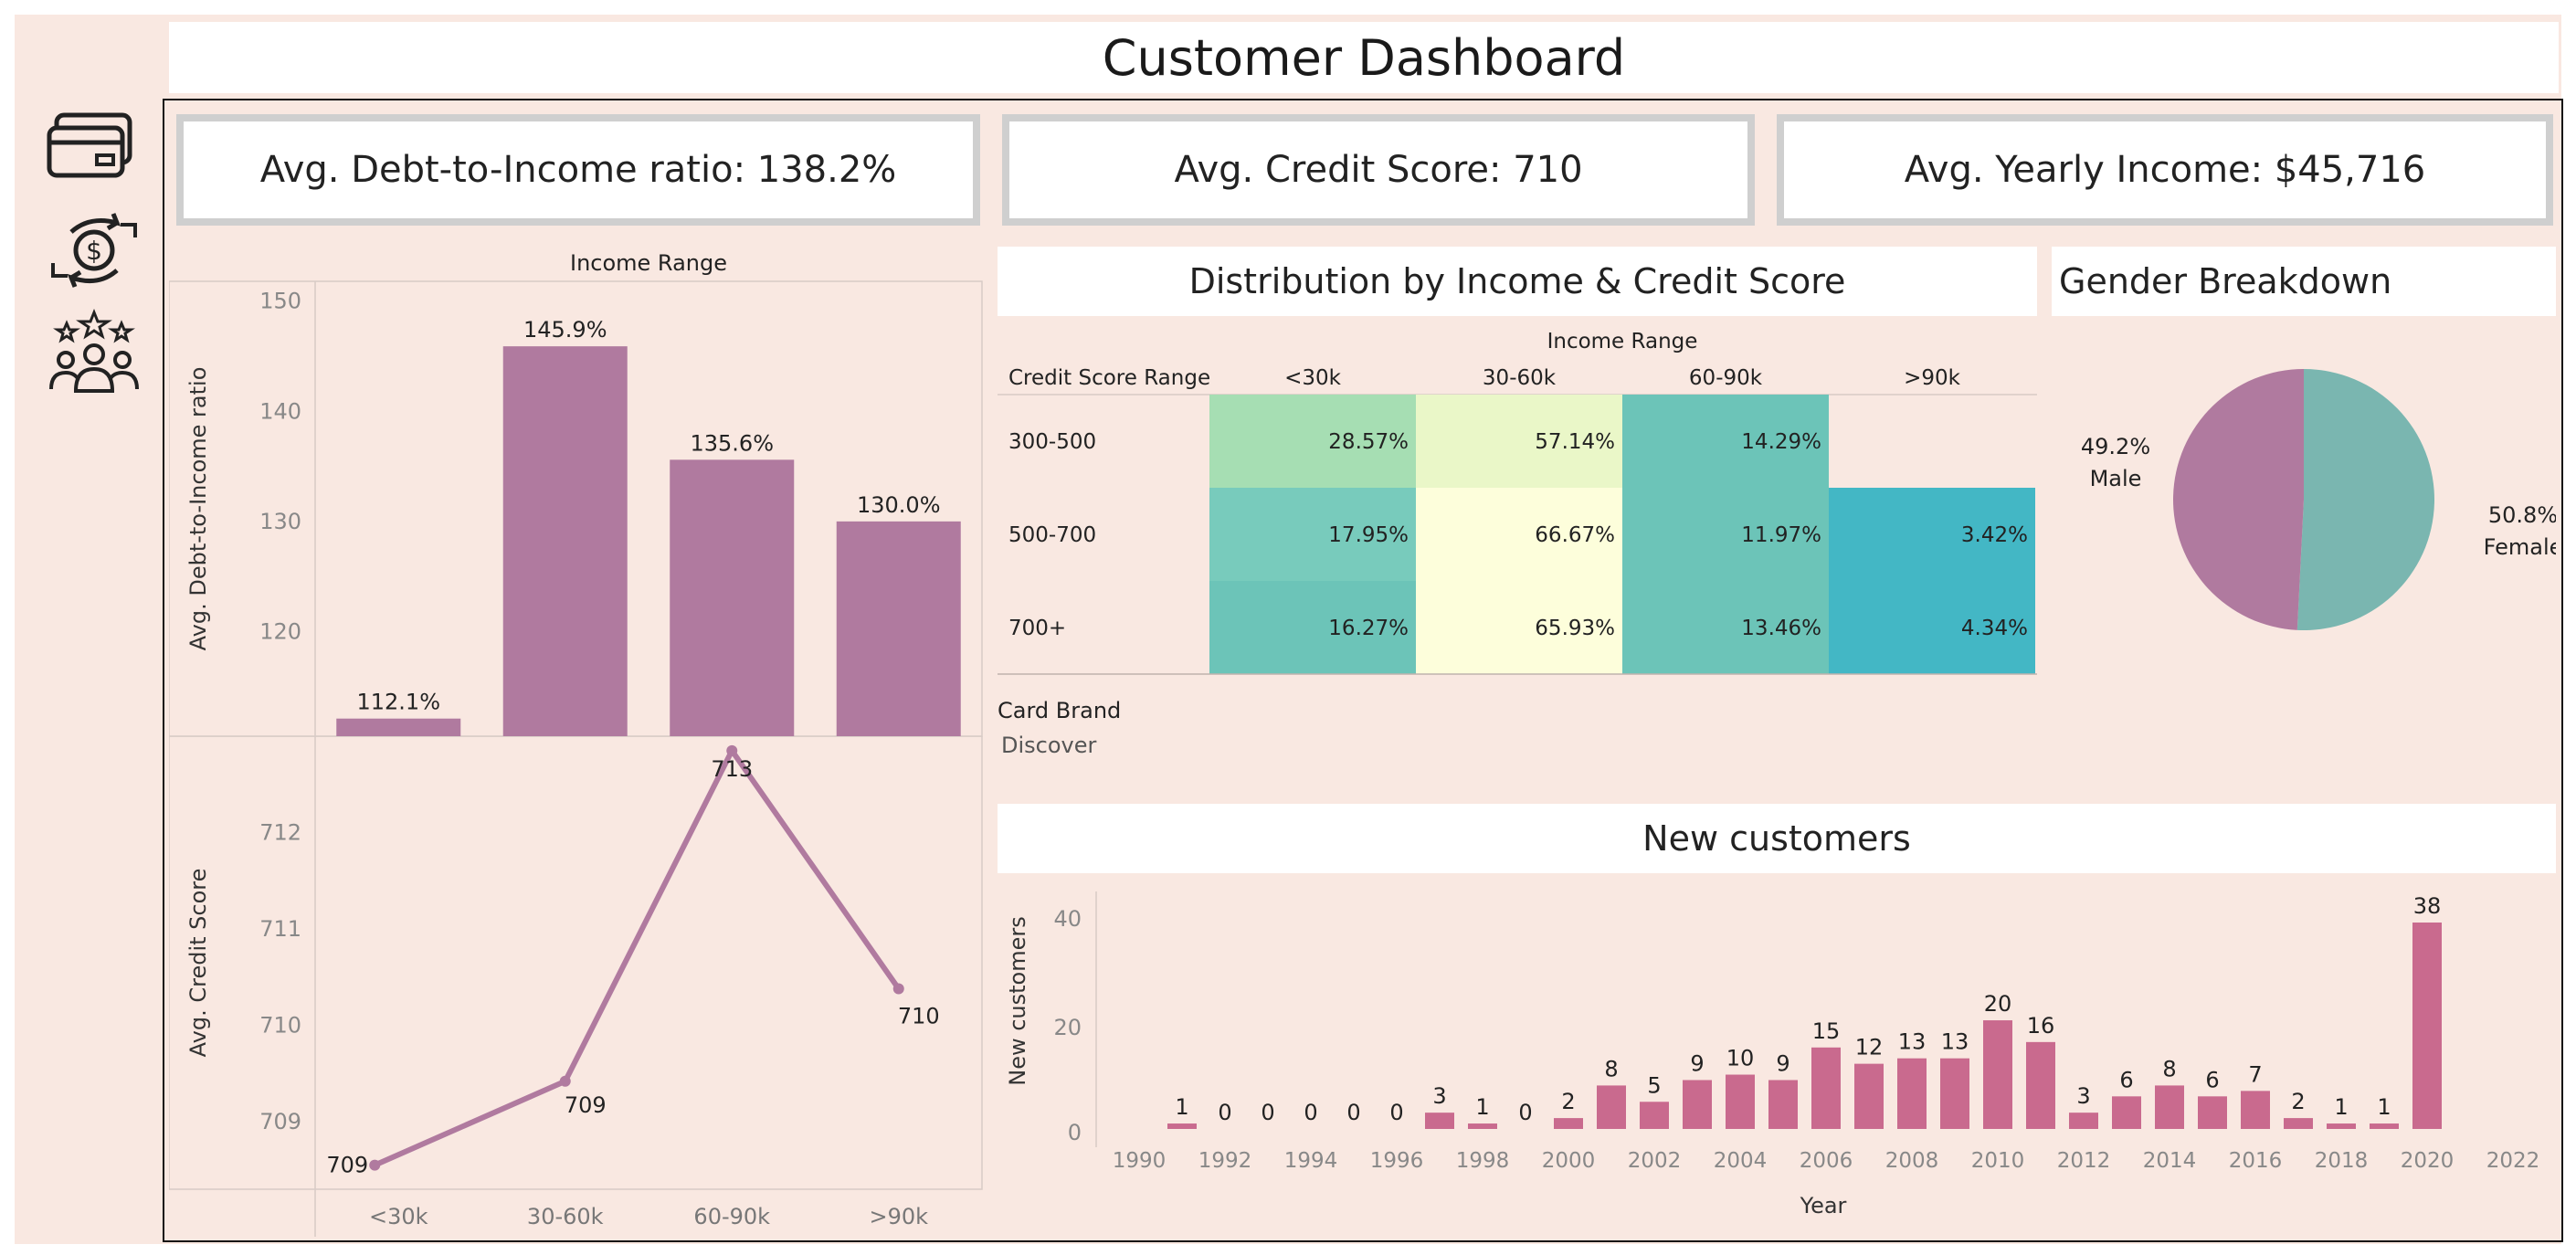 Image resolution: width=2576 pixels, height=1255 pixels. I want to click on year-x-tick: 2020, so click(2428, 1161).